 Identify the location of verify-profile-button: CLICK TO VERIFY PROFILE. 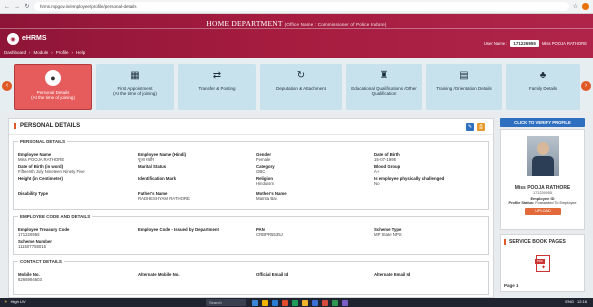
(542, 122).